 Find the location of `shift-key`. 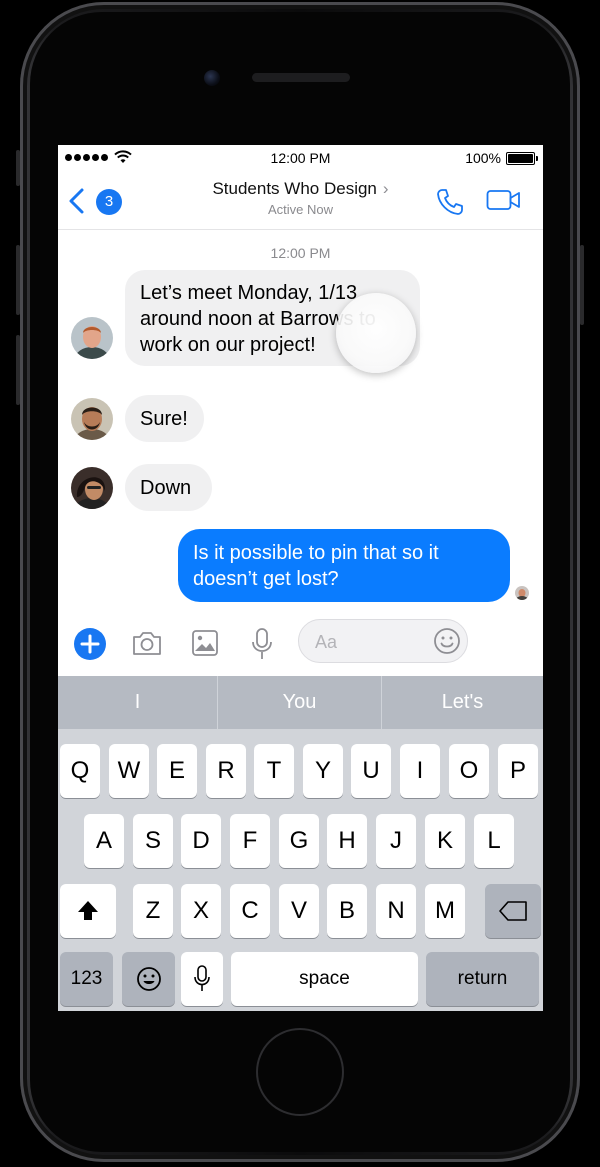

shift-key is located at coordinates (88, 911).